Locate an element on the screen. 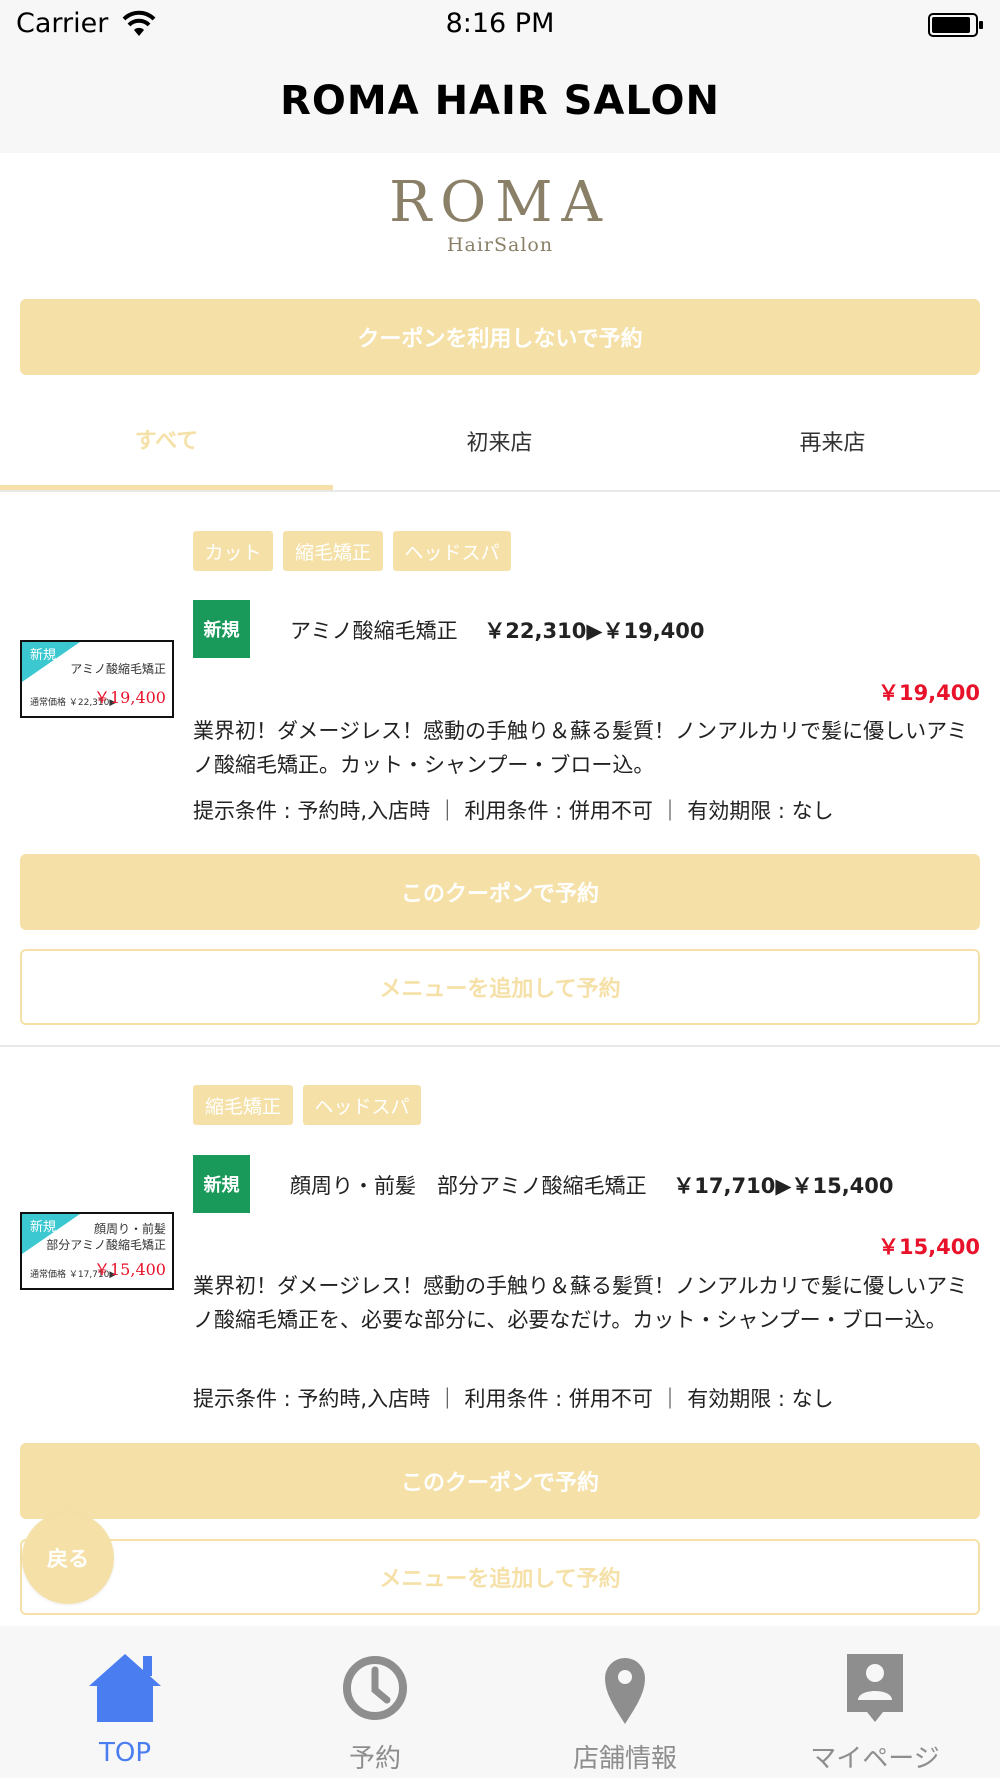  status-time: 8:16 PM is located at coordinates (500, 23).